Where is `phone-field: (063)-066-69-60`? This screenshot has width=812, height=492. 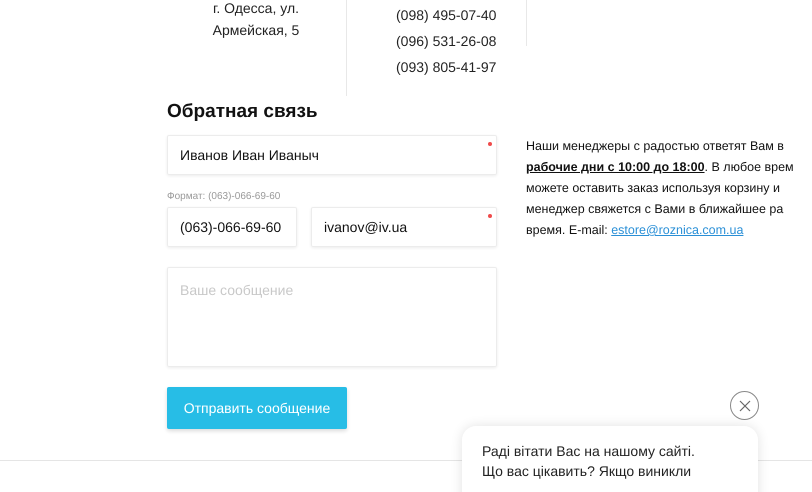 phone-field: (063)-066-69-60 is located at coordinates (232, 227).